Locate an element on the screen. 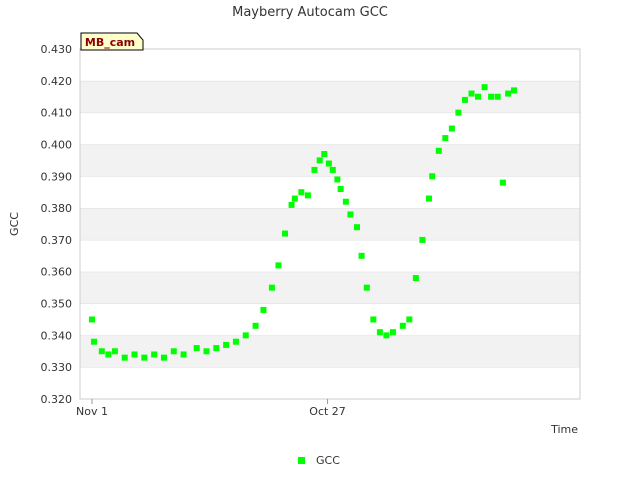 This screenshot has height=480, width=640. y-tick-label: 0.390 is located at coordinates (57, 176).